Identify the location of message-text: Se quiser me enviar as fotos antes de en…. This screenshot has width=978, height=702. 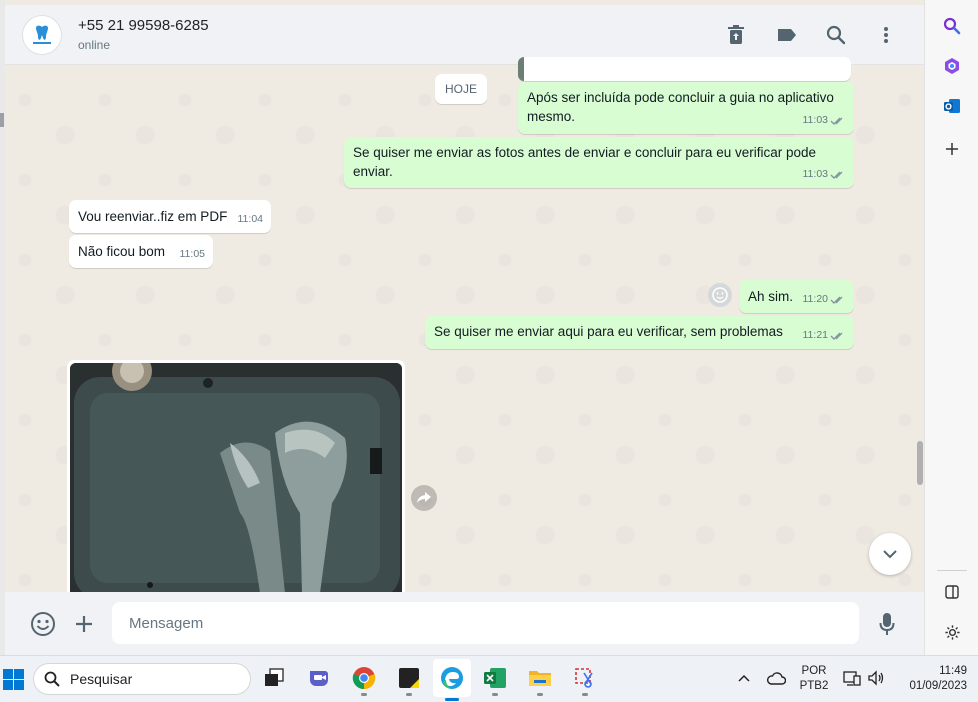
(585, 162).